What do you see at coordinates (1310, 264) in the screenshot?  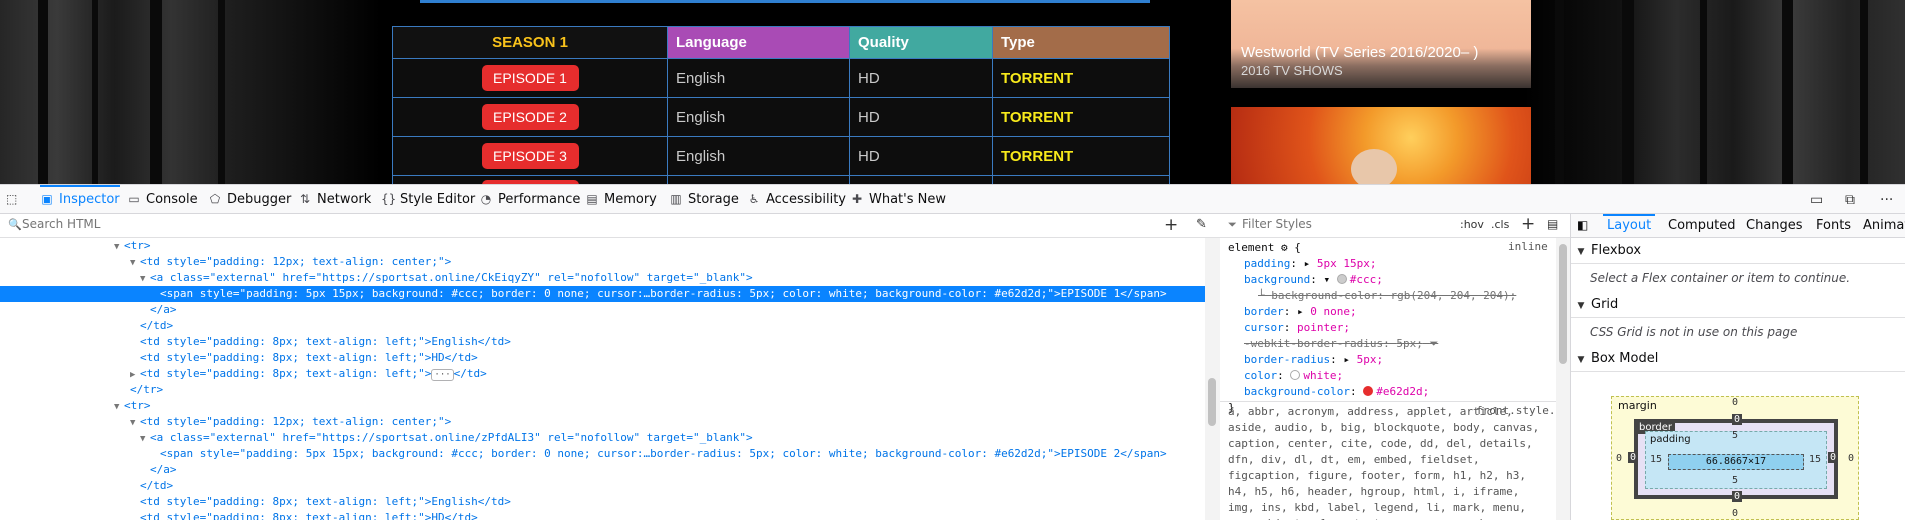 I see `css-declaration: padding: ▸ 5px 15px;` at bounding box center [1310, 264].